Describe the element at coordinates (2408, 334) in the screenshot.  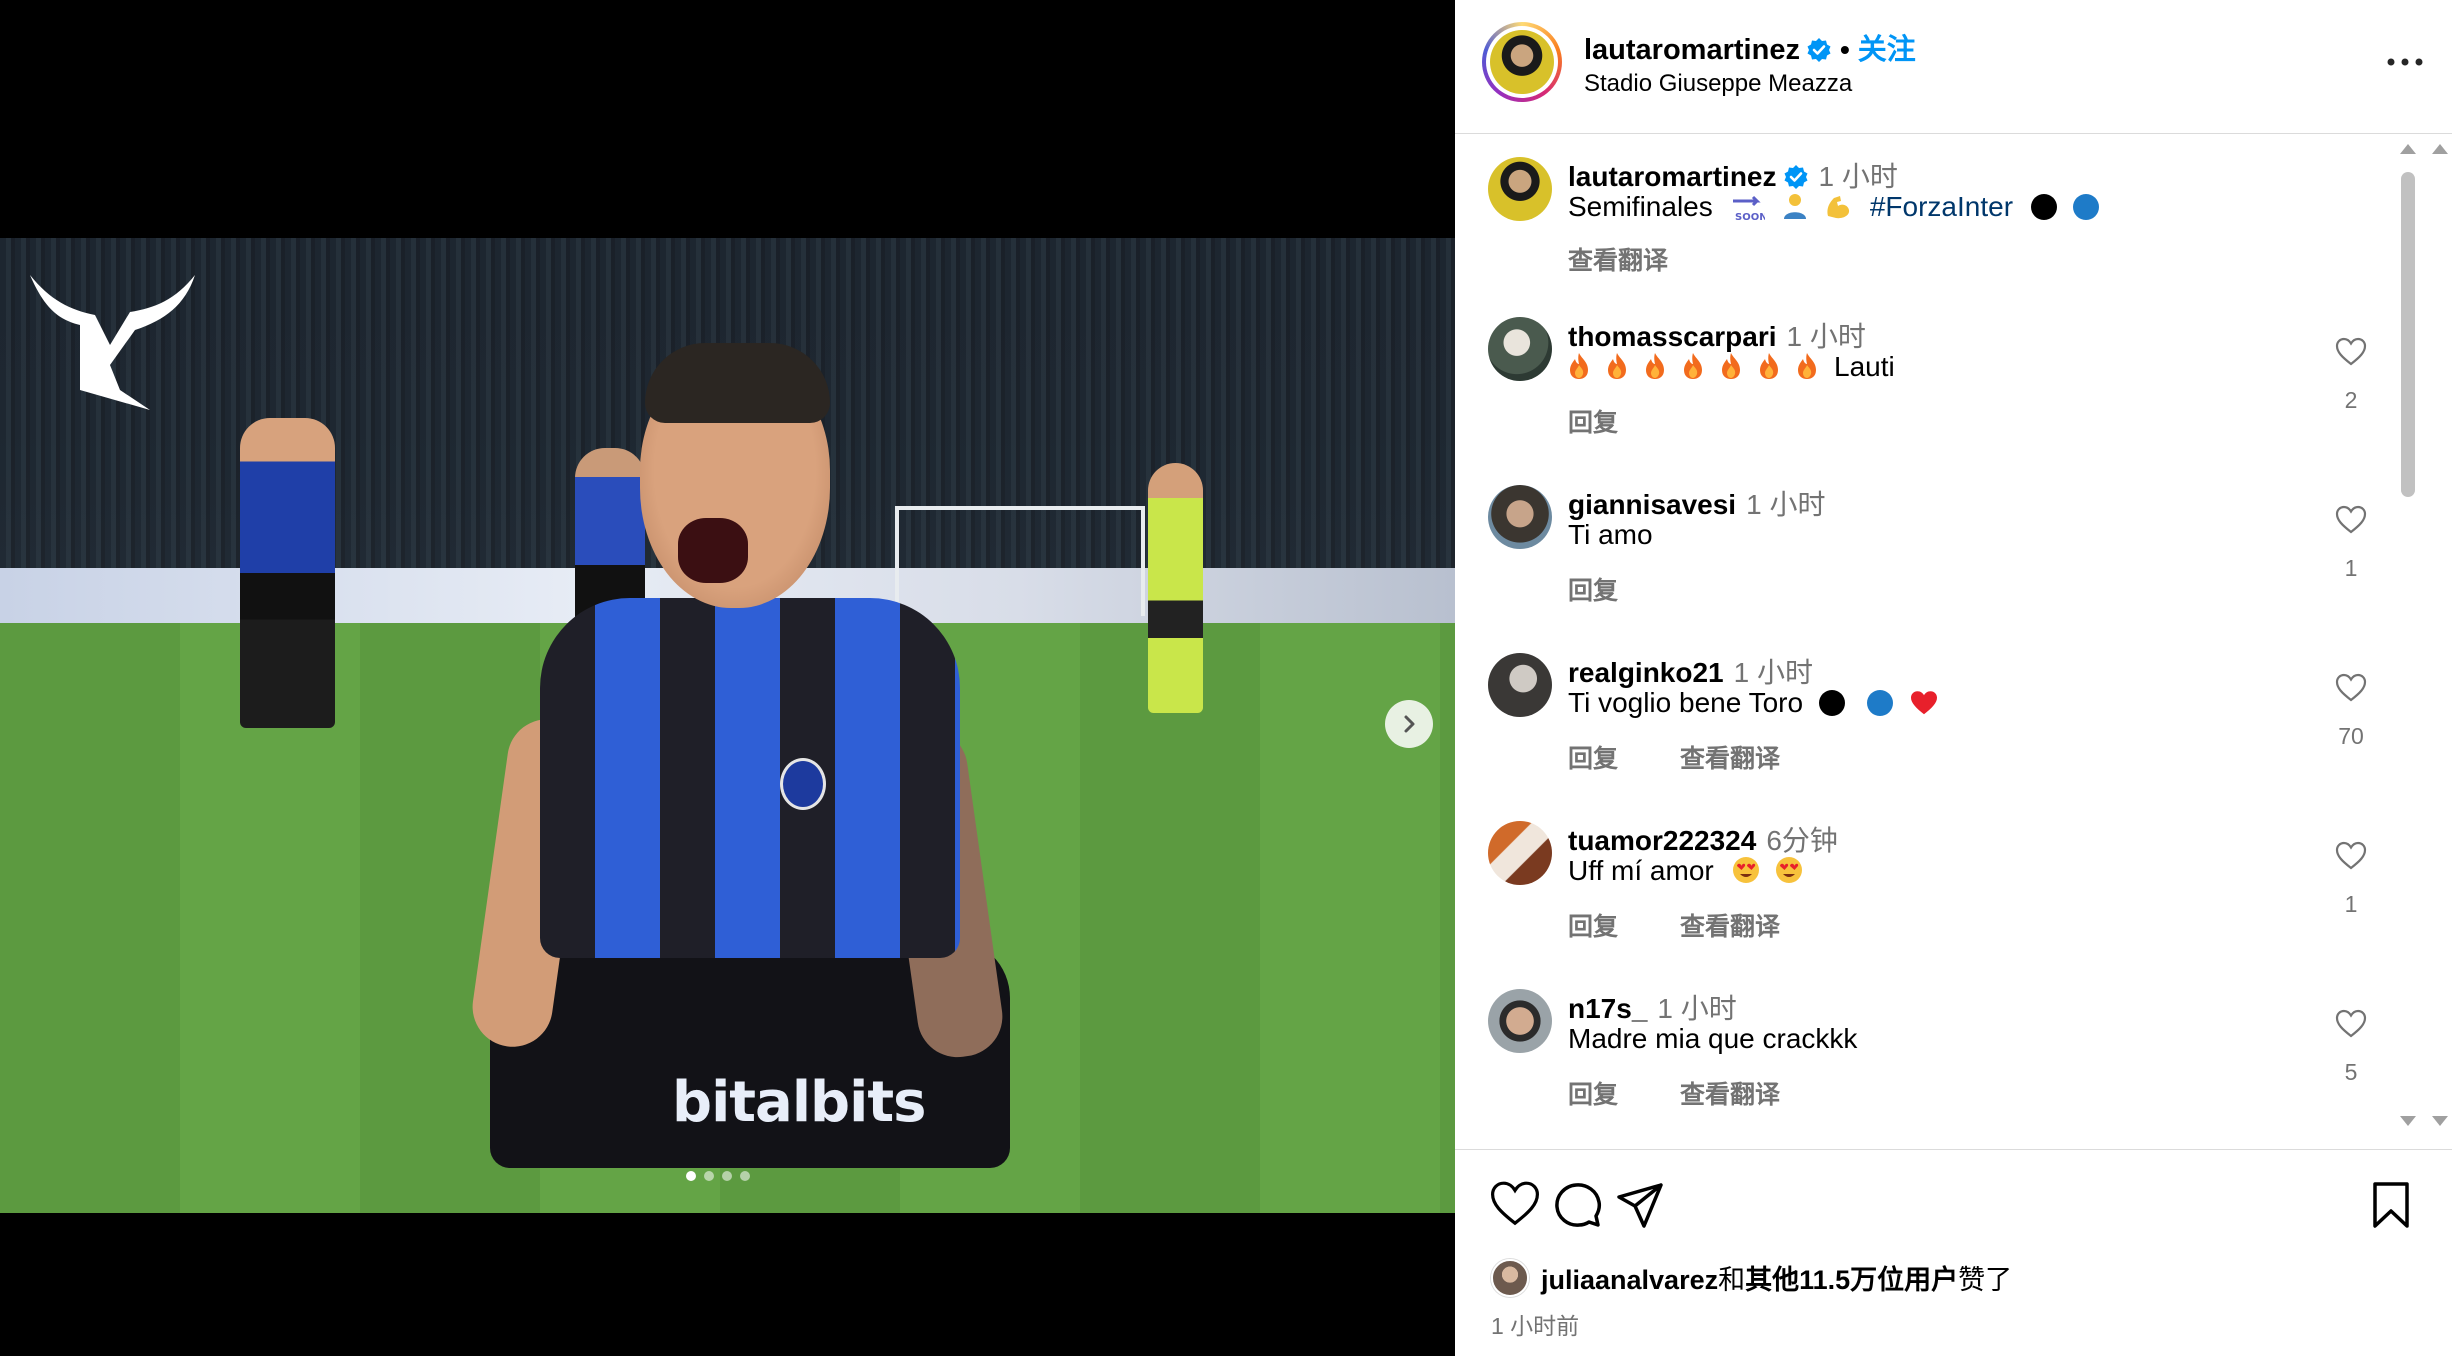
I see `scrollbar-thumb` at that location.